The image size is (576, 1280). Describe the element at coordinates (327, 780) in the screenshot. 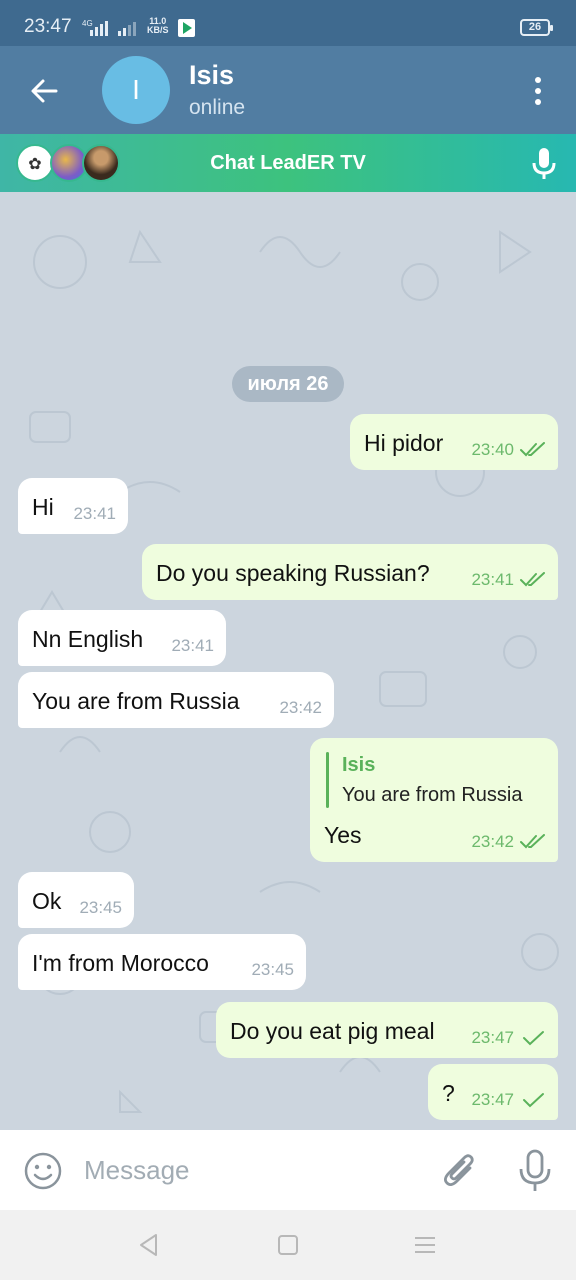

I see `reply-quote-bar` at that location.